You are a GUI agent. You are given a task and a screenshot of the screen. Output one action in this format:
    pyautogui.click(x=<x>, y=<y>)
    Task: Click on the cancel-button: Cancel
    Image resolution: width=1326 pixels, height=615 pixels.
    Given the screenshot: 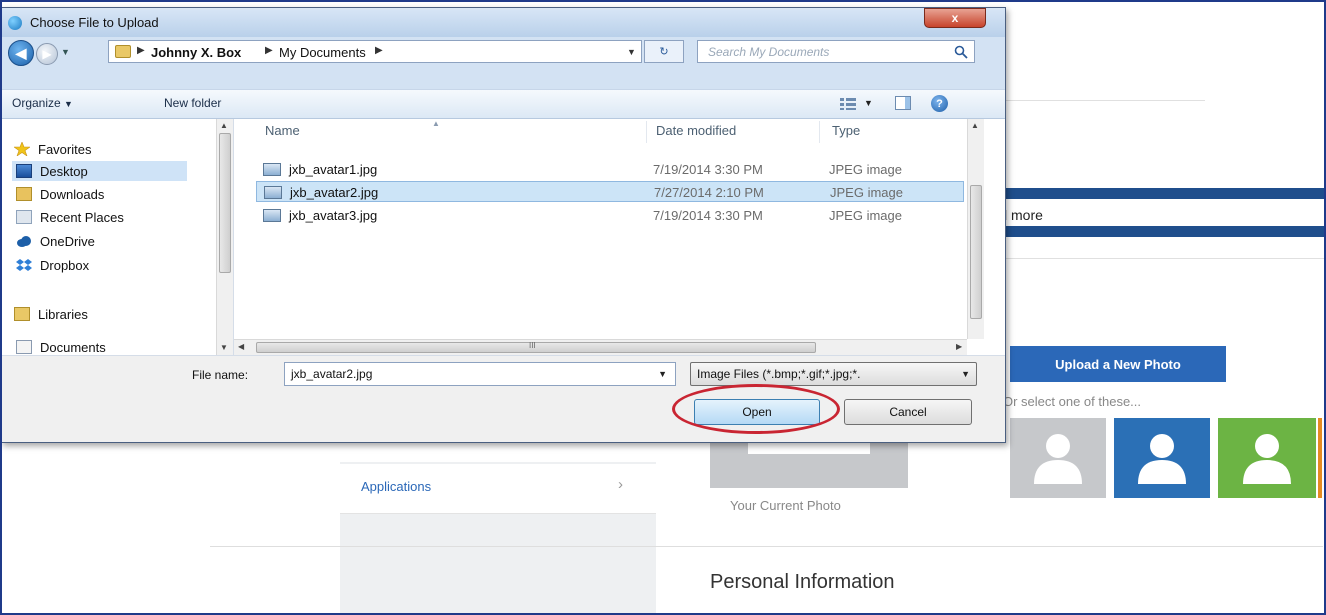 What is the action you would take?
    pyautogui.click(x=908, y=412)
    